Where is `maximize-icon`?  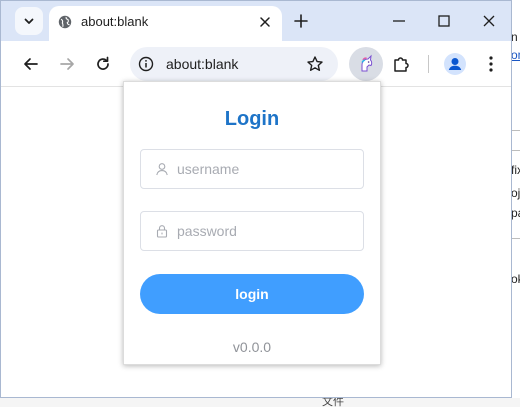 maximize-icon is located at coordinates (444, 21).